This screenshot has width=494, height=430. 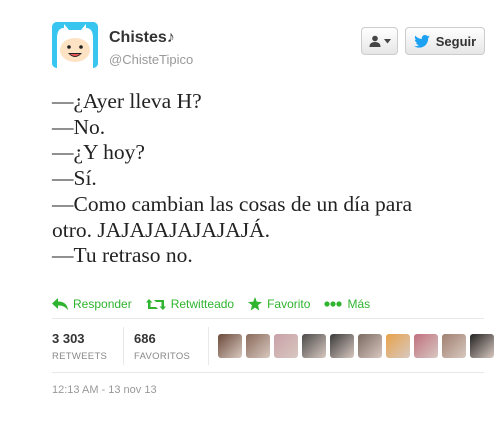 I want to click on favorite-action: Favorito, so click(x=279, y=304).